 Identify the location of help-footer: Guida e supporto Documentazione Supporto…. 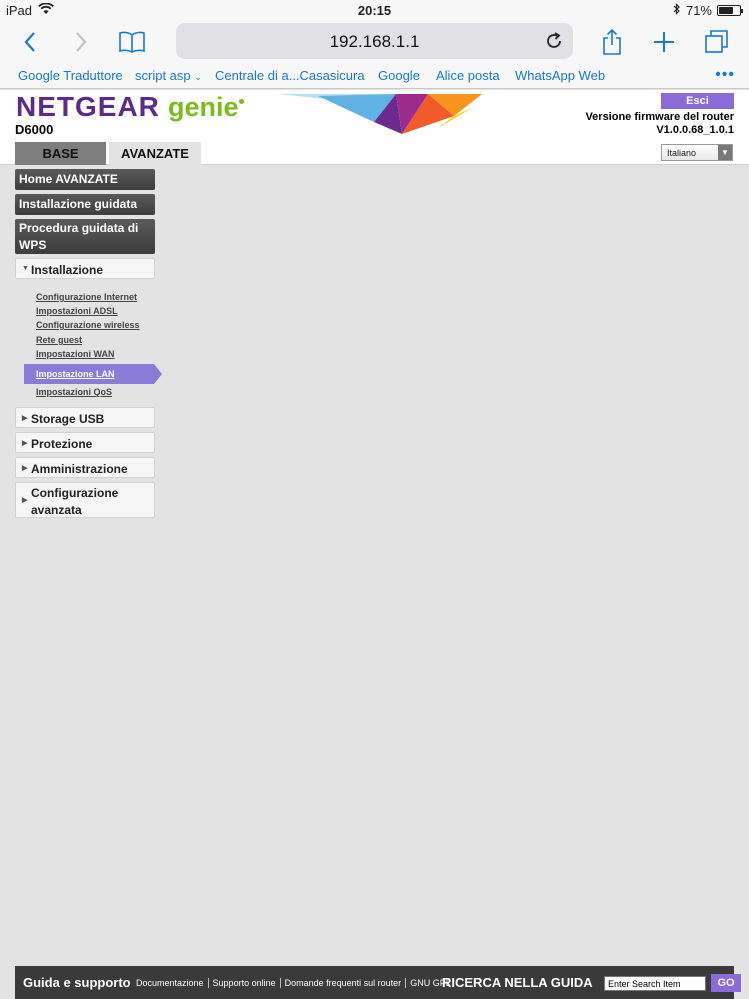
(378, 982).